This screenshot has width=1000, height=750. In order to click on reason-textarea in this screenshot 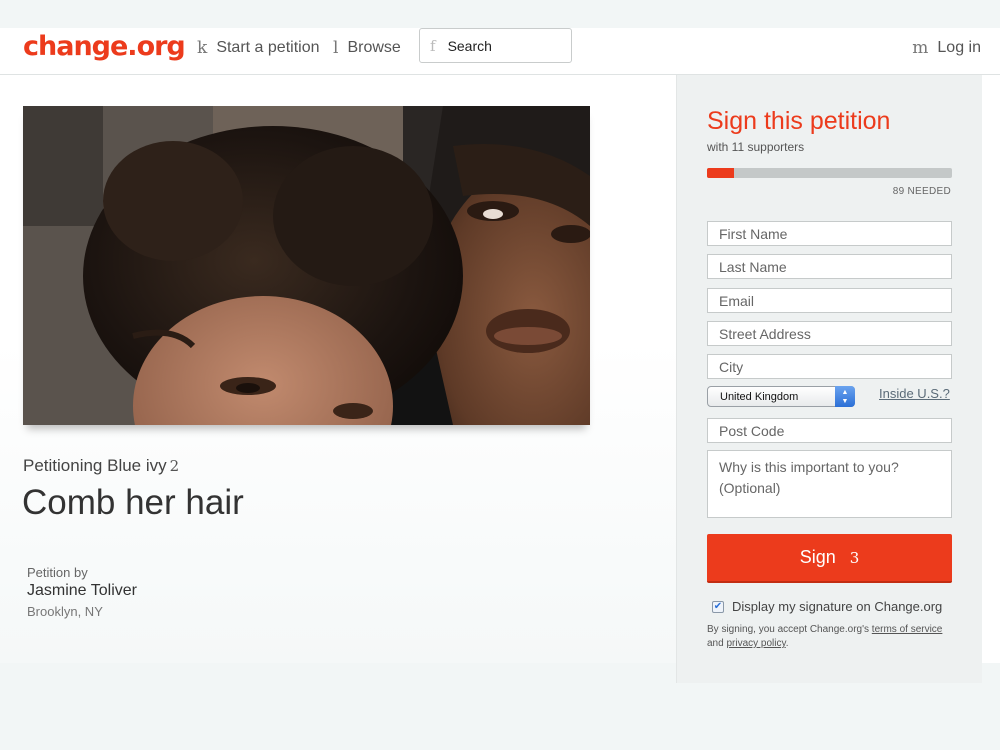, I will do `click(829, 484)`.